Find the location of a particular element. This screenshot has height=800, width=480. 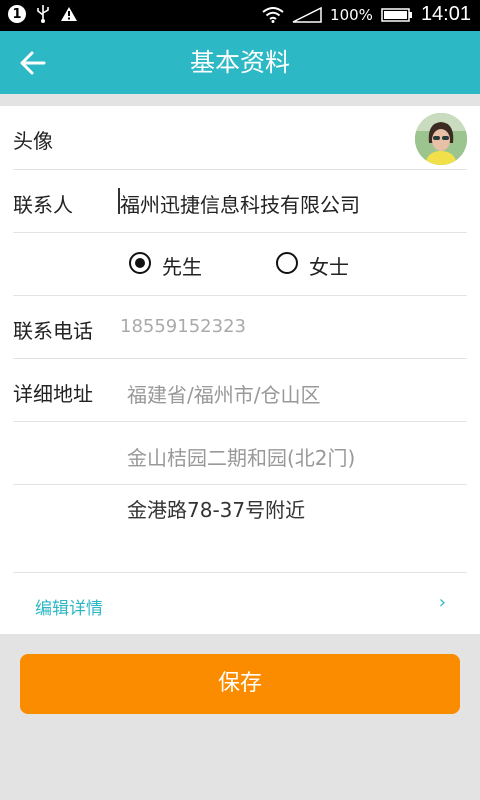

status-right: 100% 14:01 is located at coordinates (366, 14).